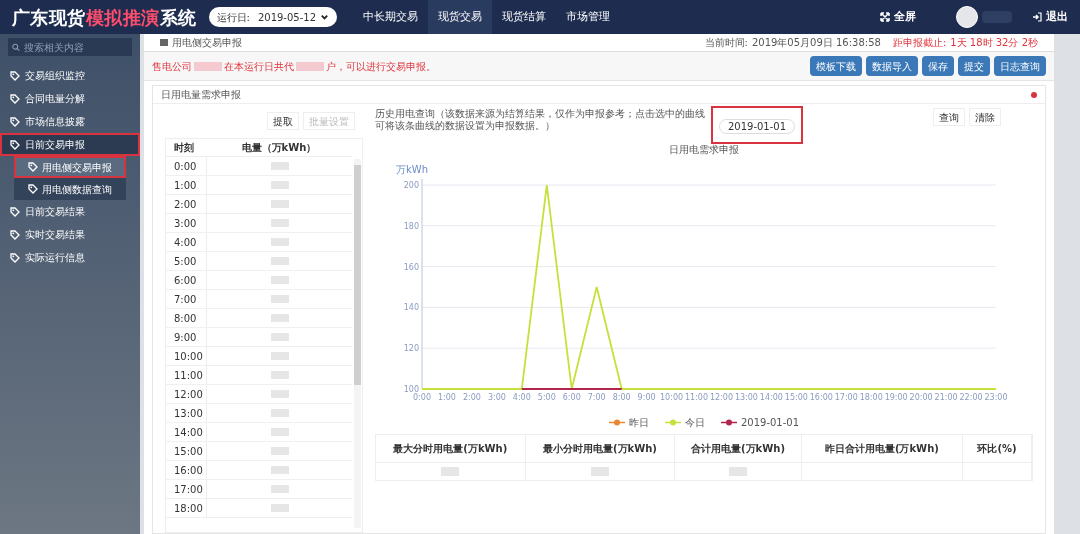 The width and height of the screenshot is (1080, 534). Describe the element at coordinates (188, 394) in the screenshot. I see `table-cell-text: 12:00` at that location.